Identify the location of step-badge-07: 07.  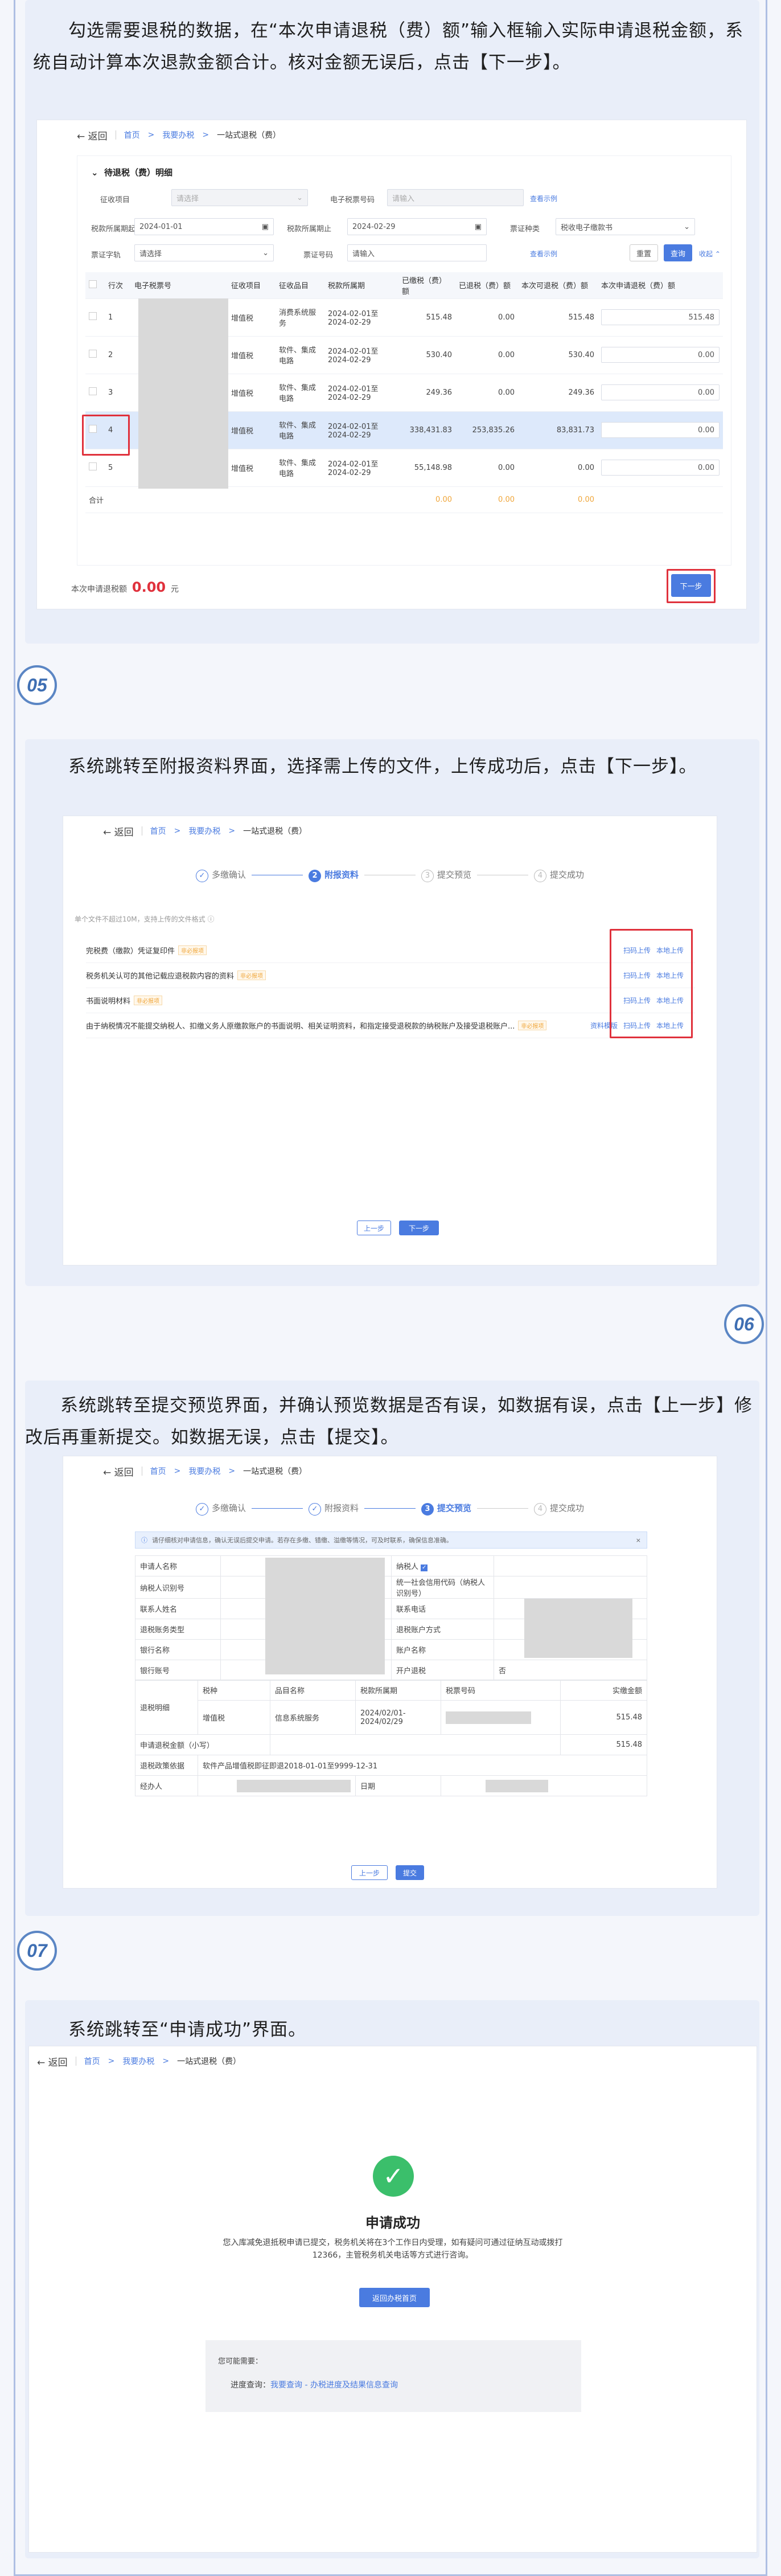
(37, 1951).